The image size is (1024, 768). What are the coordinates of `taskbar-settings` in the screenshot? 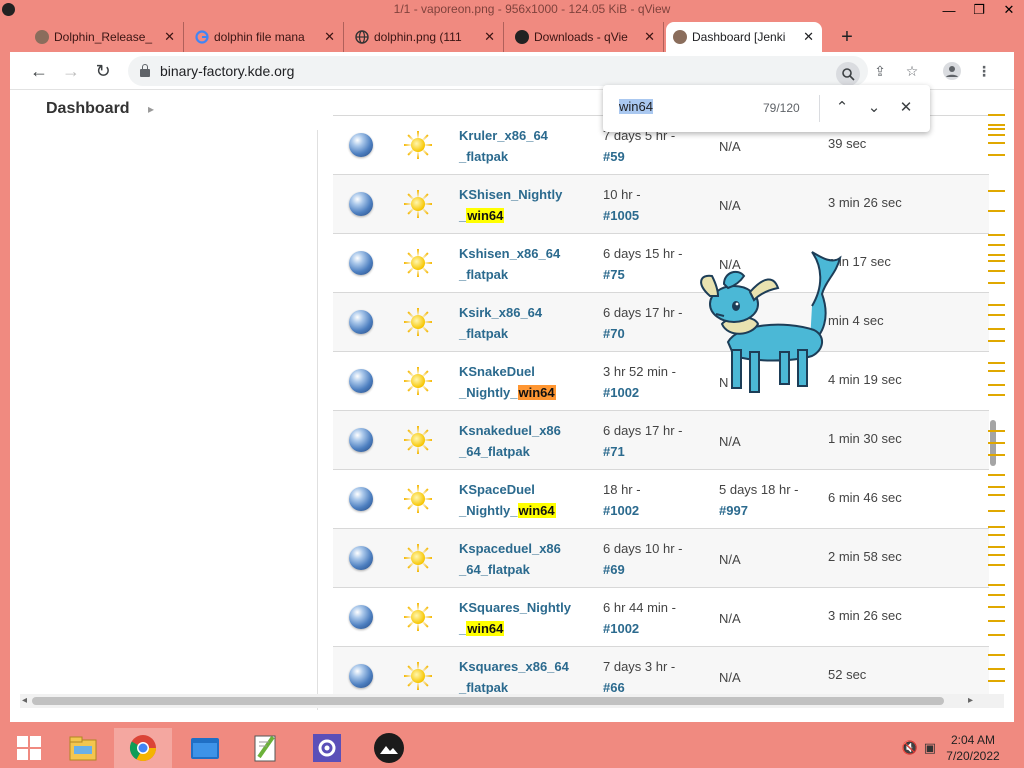 It's located at (327, 748).